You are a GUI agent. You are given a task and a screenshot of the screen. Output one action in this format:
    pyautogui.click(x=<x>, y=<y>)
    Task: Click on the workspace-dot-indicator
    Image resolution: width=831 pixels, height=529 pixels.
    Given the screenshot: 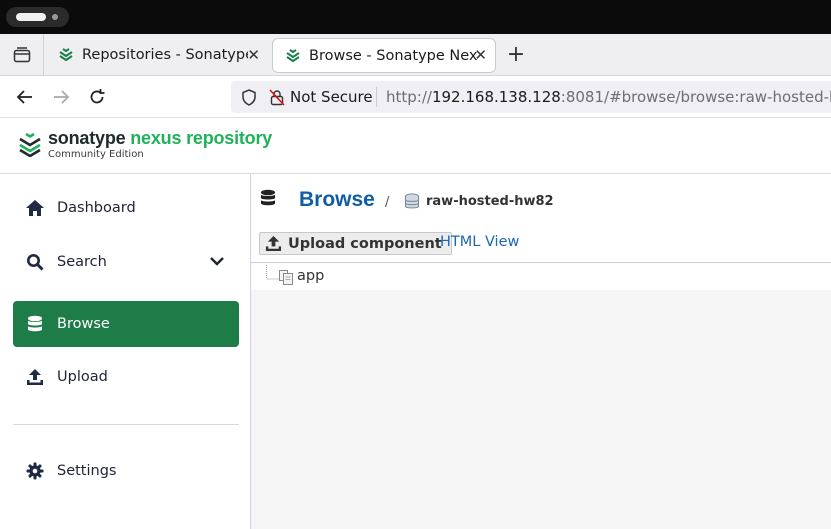 What is the action you would take?
    pyautogui.click(x=55, y=17)
    